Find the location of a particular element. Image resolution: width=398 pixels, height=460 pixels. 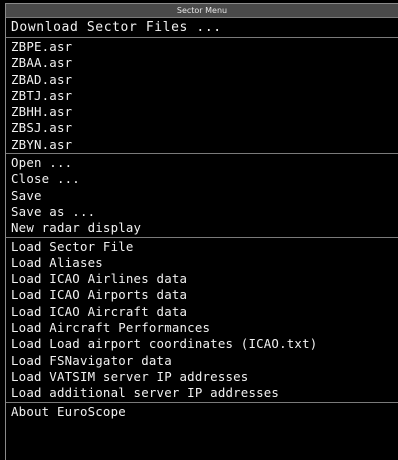

load-aircraft-performances-item: Load Aircraft Performances is located at coordinates (202, 328).